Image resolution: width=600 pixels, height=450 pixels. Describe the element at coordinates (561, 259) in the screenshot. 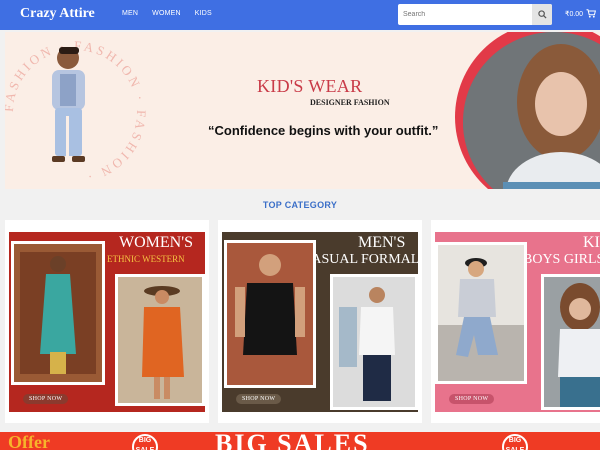

I see `kids-subtitle: BOYS GIRLS` at that location.